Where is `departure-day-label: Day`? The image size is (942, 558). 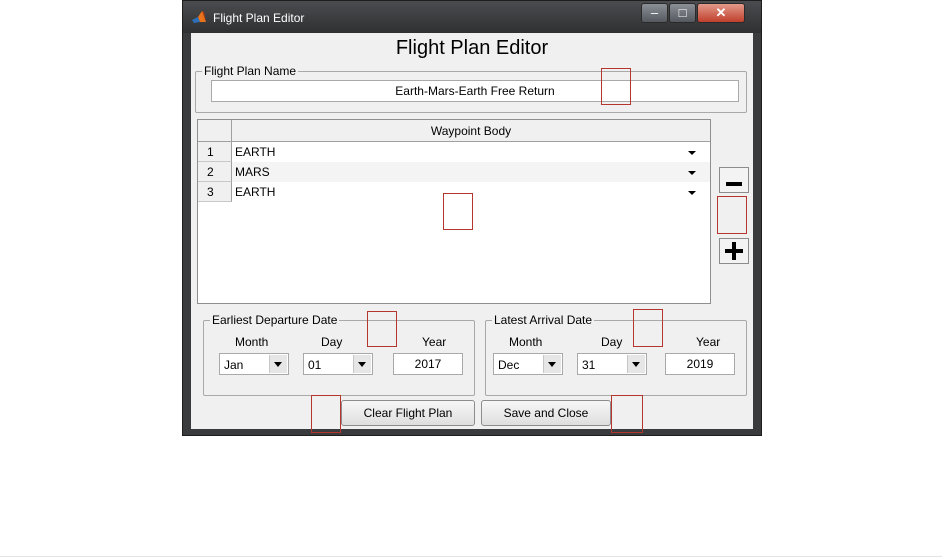 departure-day-label: Day is located at coordinates (332, 342).